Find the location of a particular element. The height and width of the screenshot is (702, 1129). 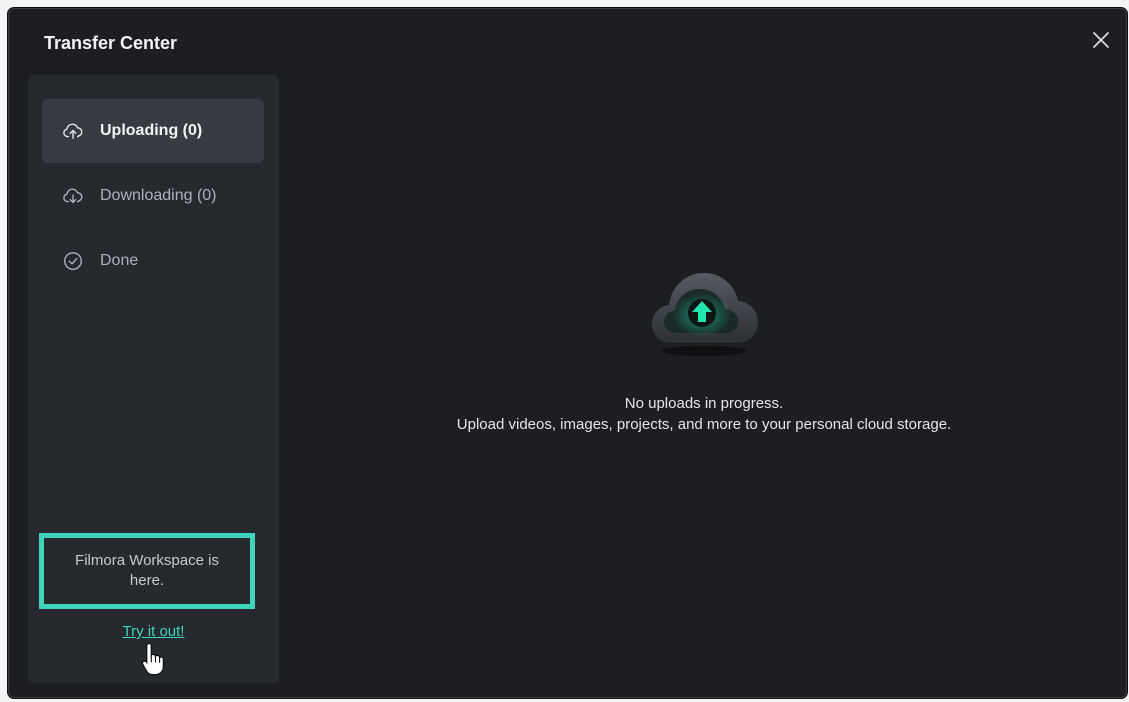

sidebar-item-downloading: Downloading (0) is located at coordinates (153, 196).